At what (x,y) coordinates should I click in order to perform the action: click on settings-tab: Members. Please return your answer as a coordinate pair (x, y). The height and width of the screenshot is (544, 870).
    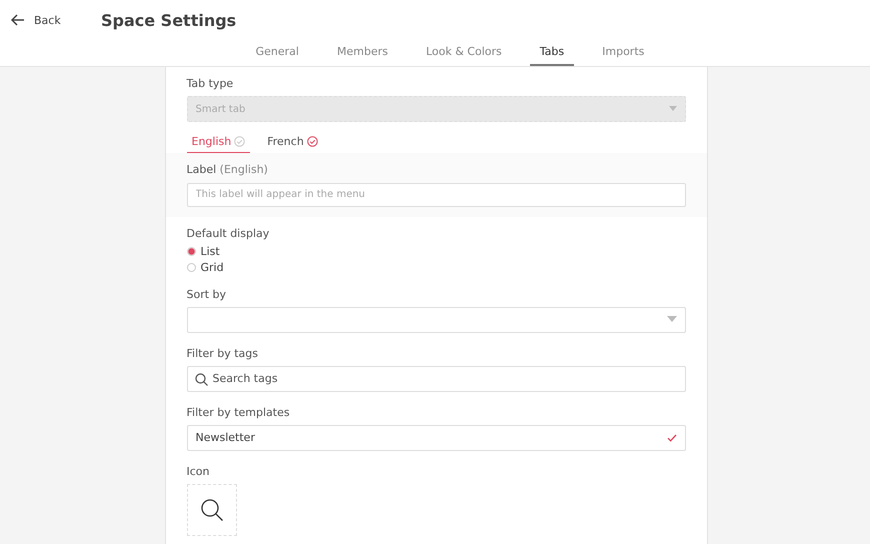
    Looking at the image, I should click on (362, 53).